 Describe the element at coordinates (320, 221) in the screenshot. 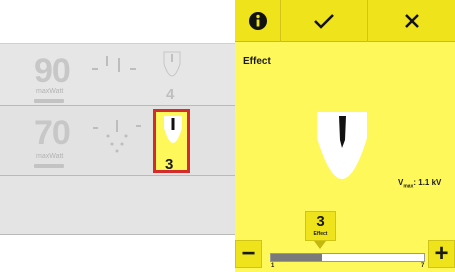

I see `effect-value: 3` at that location.